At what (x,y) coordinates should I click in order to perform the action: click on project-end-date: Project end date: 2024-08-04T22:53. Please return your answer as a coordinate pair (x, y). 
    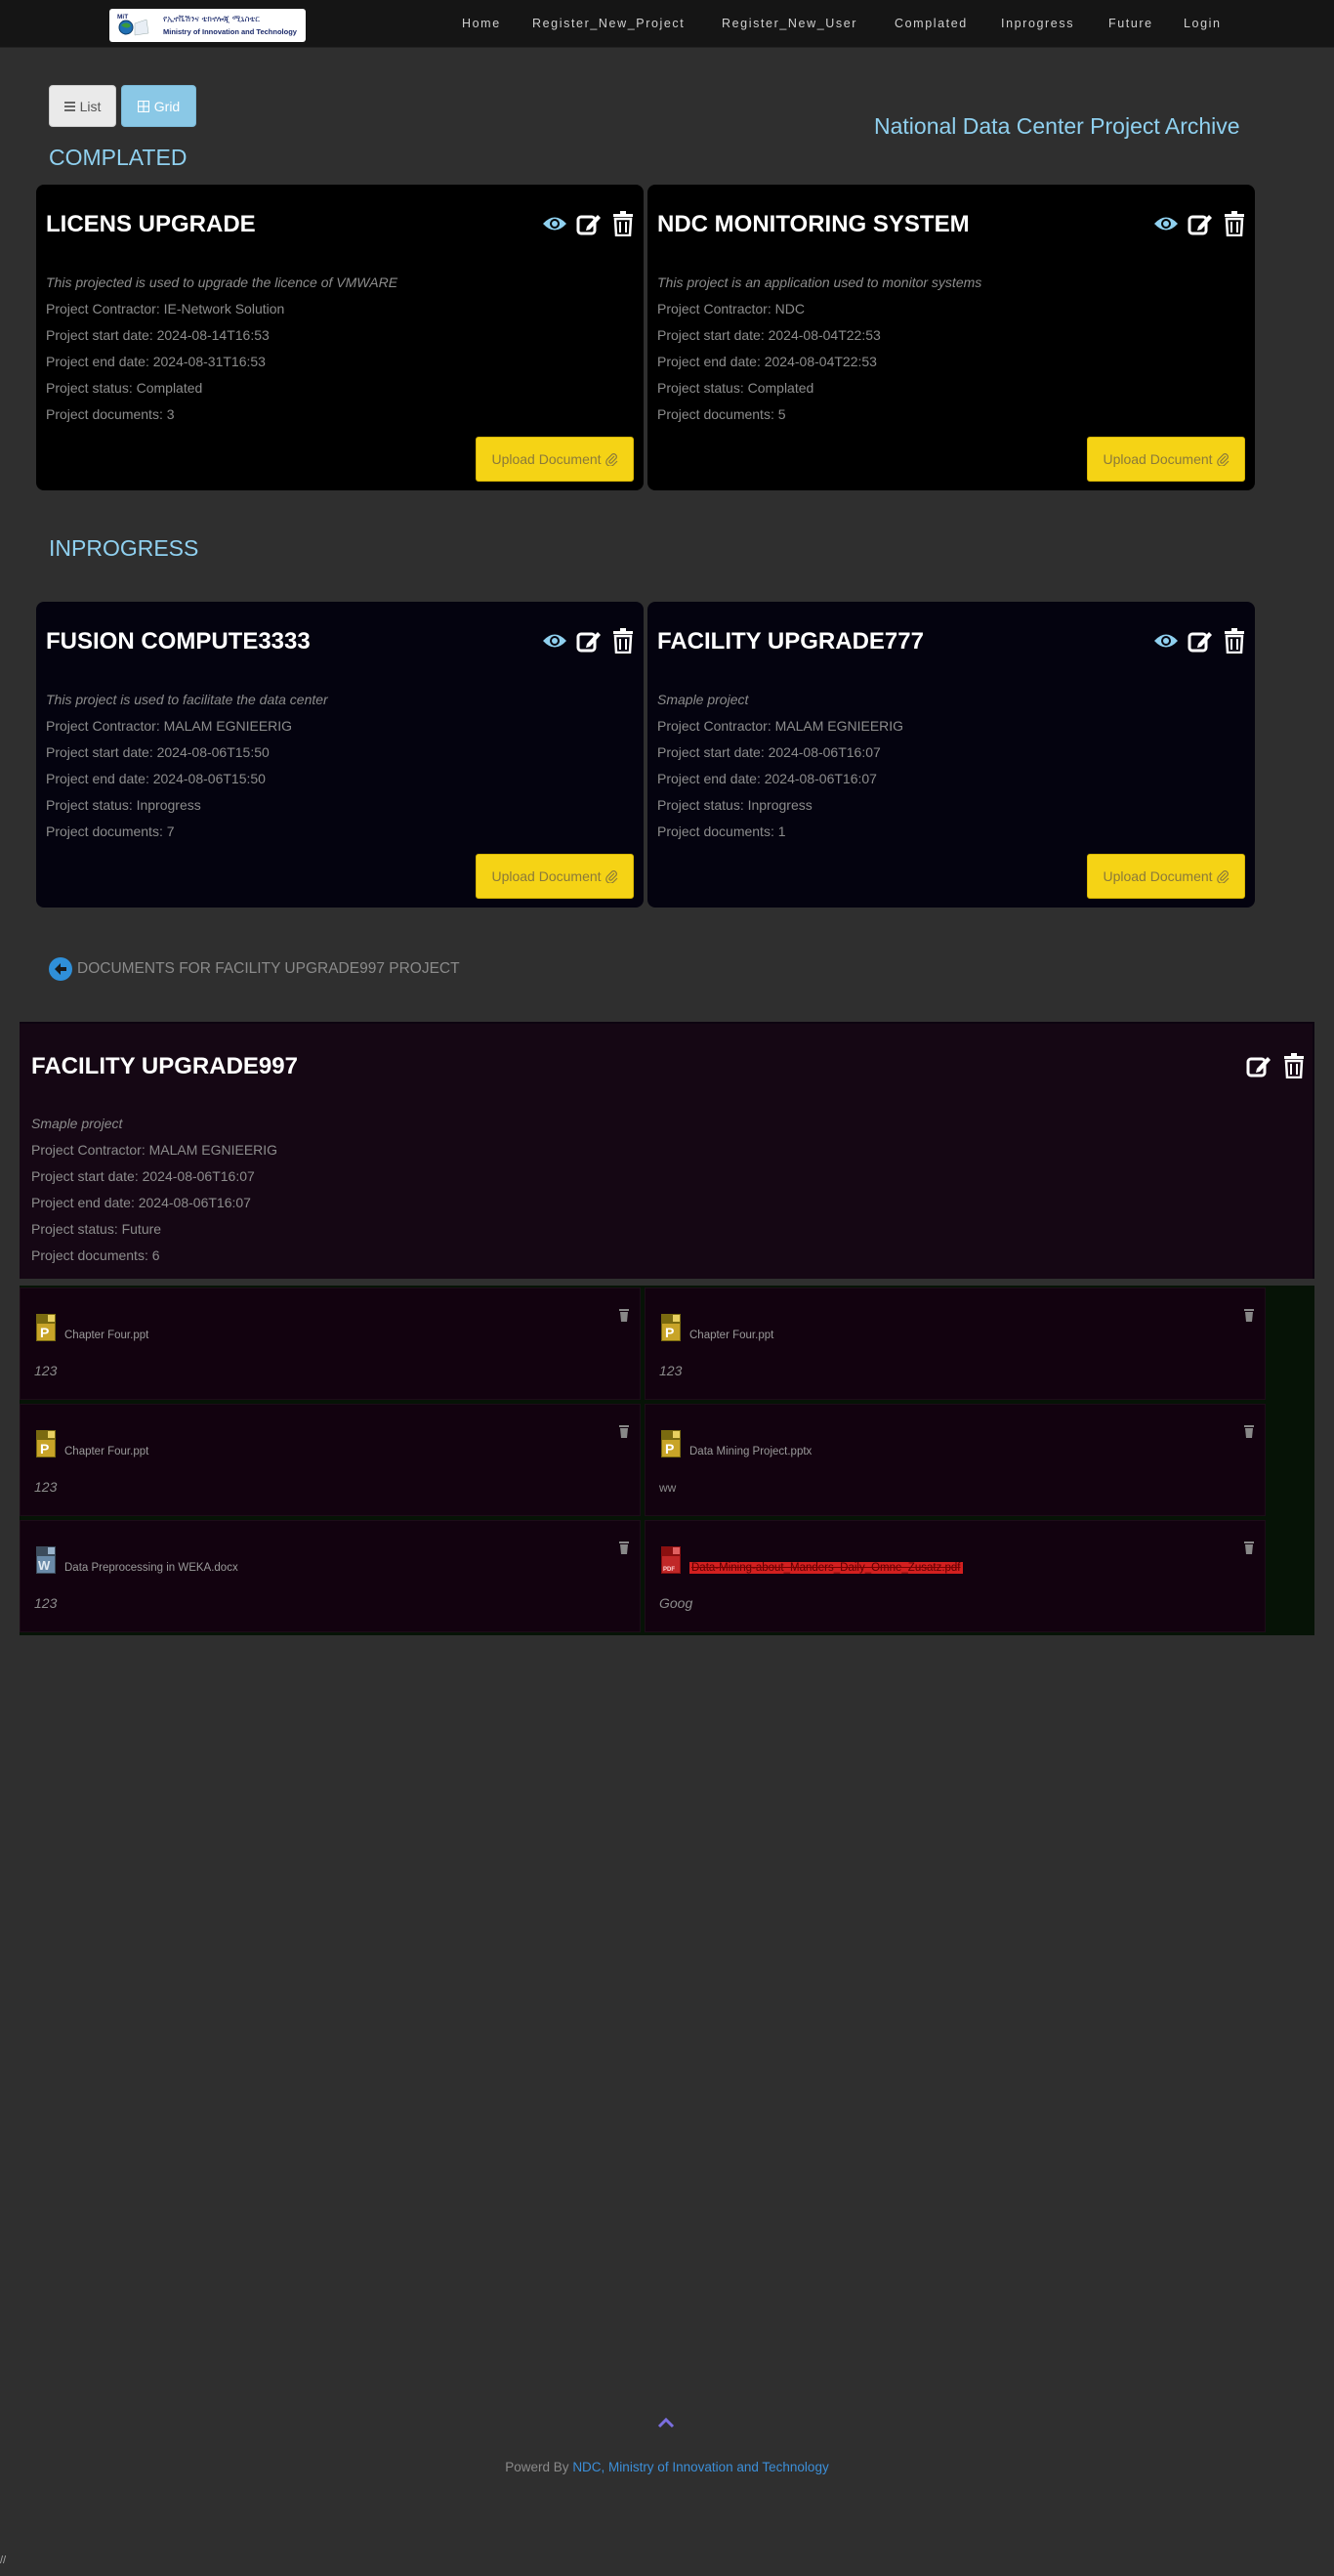
    Looking at the image, I should click on (767, 361).